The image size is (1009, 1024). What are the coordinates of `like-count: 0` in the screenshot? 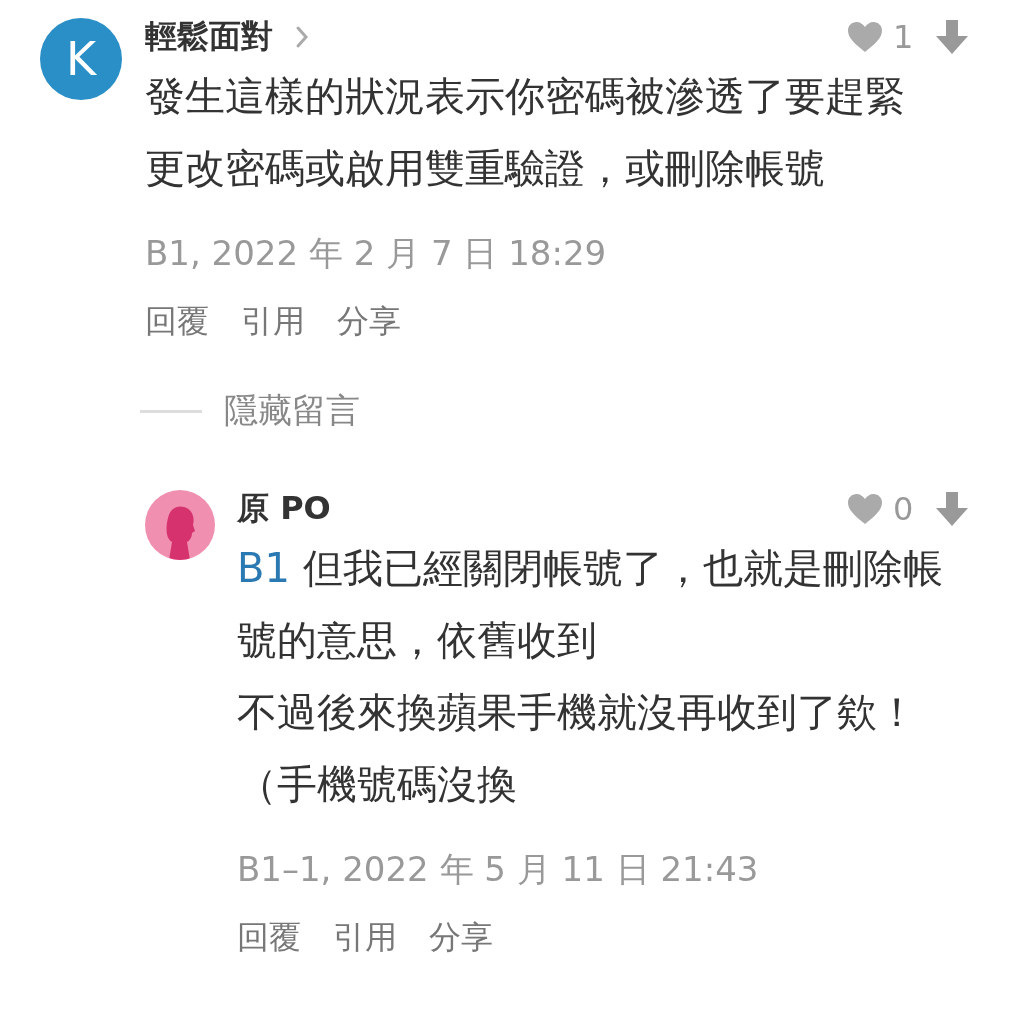 It's located at (904, 509).